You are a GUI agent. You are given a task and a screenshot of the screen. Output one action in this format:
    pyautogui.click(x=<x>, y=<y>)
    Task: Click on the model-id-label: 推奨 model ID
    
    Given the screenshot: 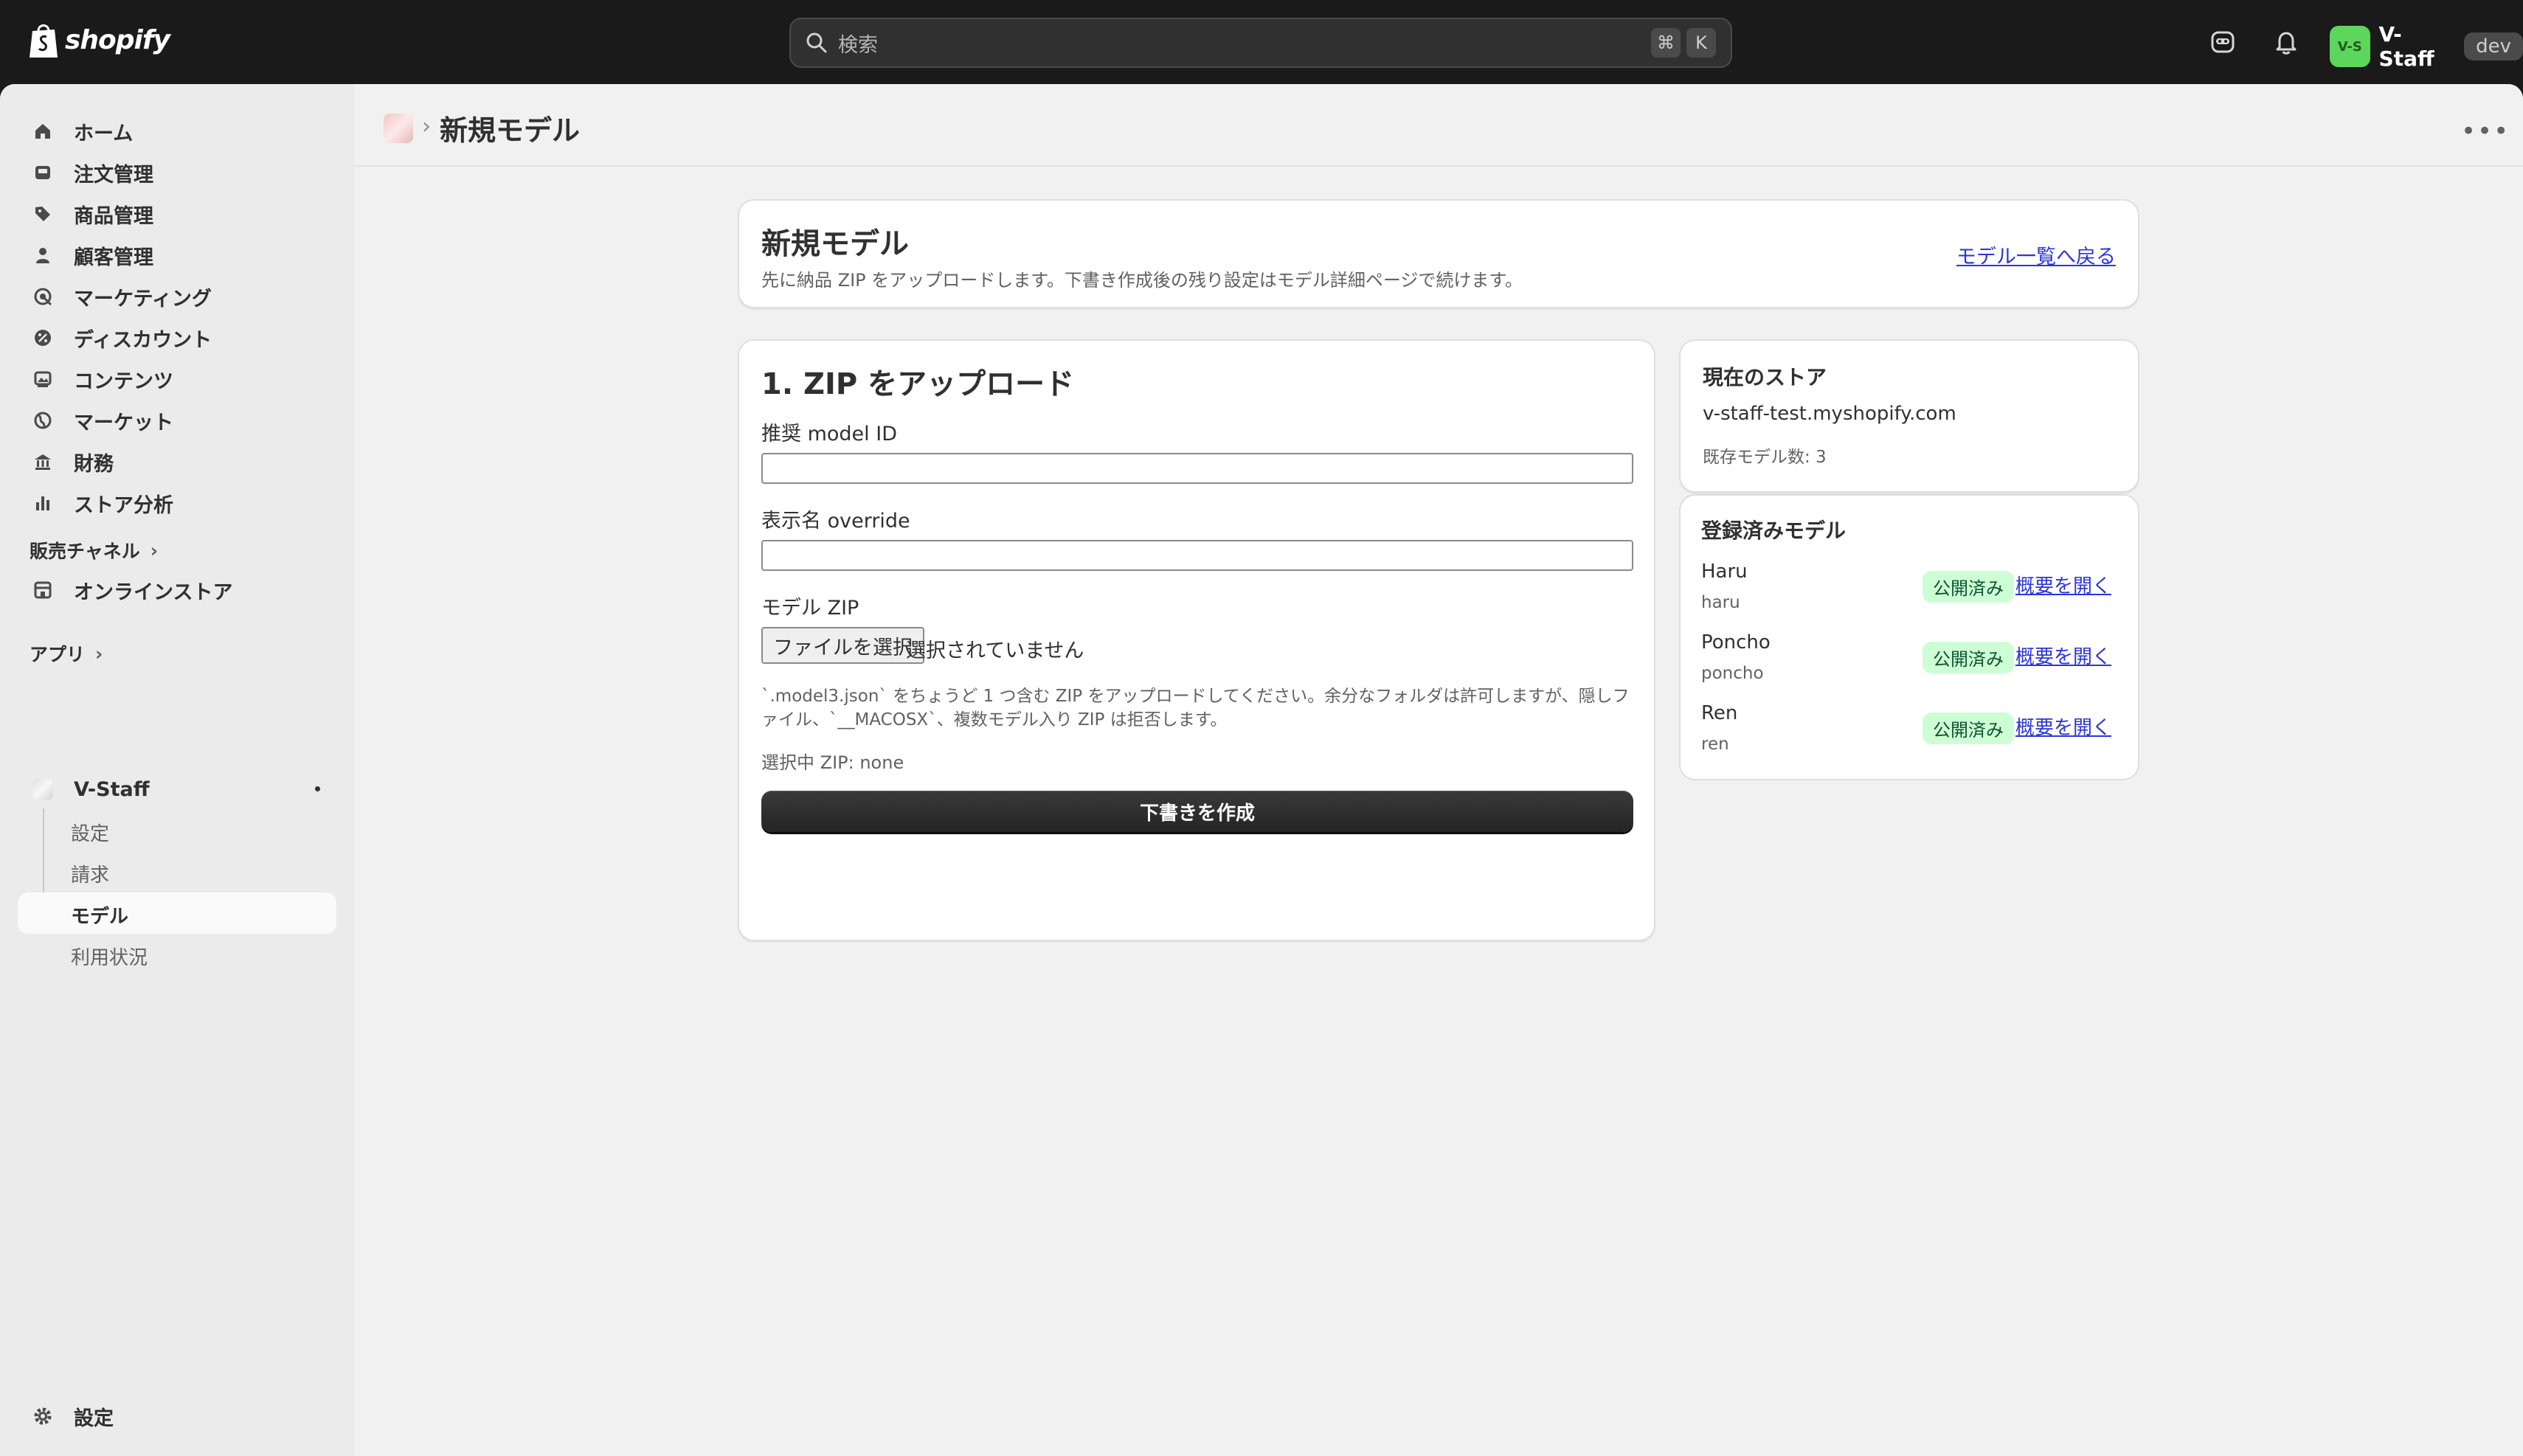 What is the action you would take?
    pyautogui.click(x=829, y=434)
    